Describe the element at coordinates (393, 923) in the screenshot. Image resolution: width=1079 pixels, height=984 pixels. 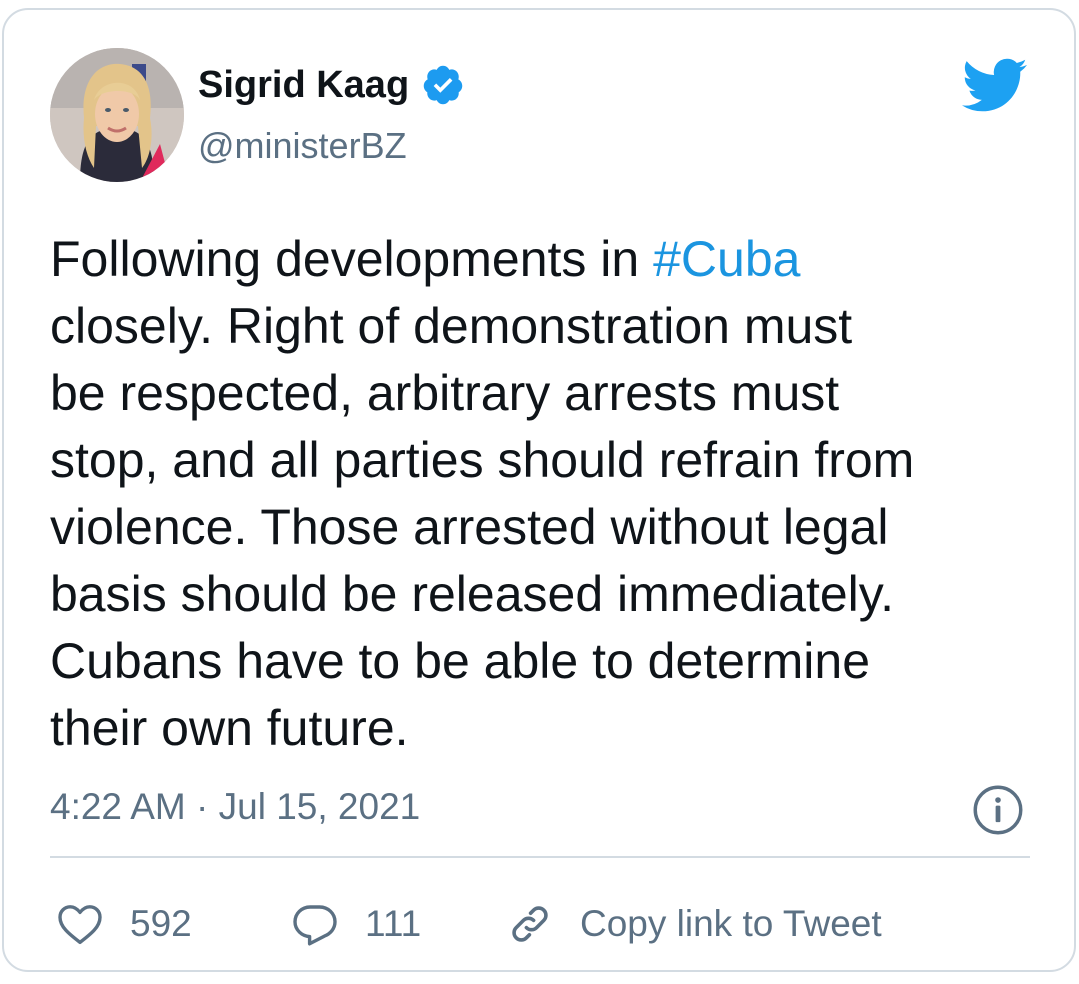
I see `reply-count: 111` at that location.